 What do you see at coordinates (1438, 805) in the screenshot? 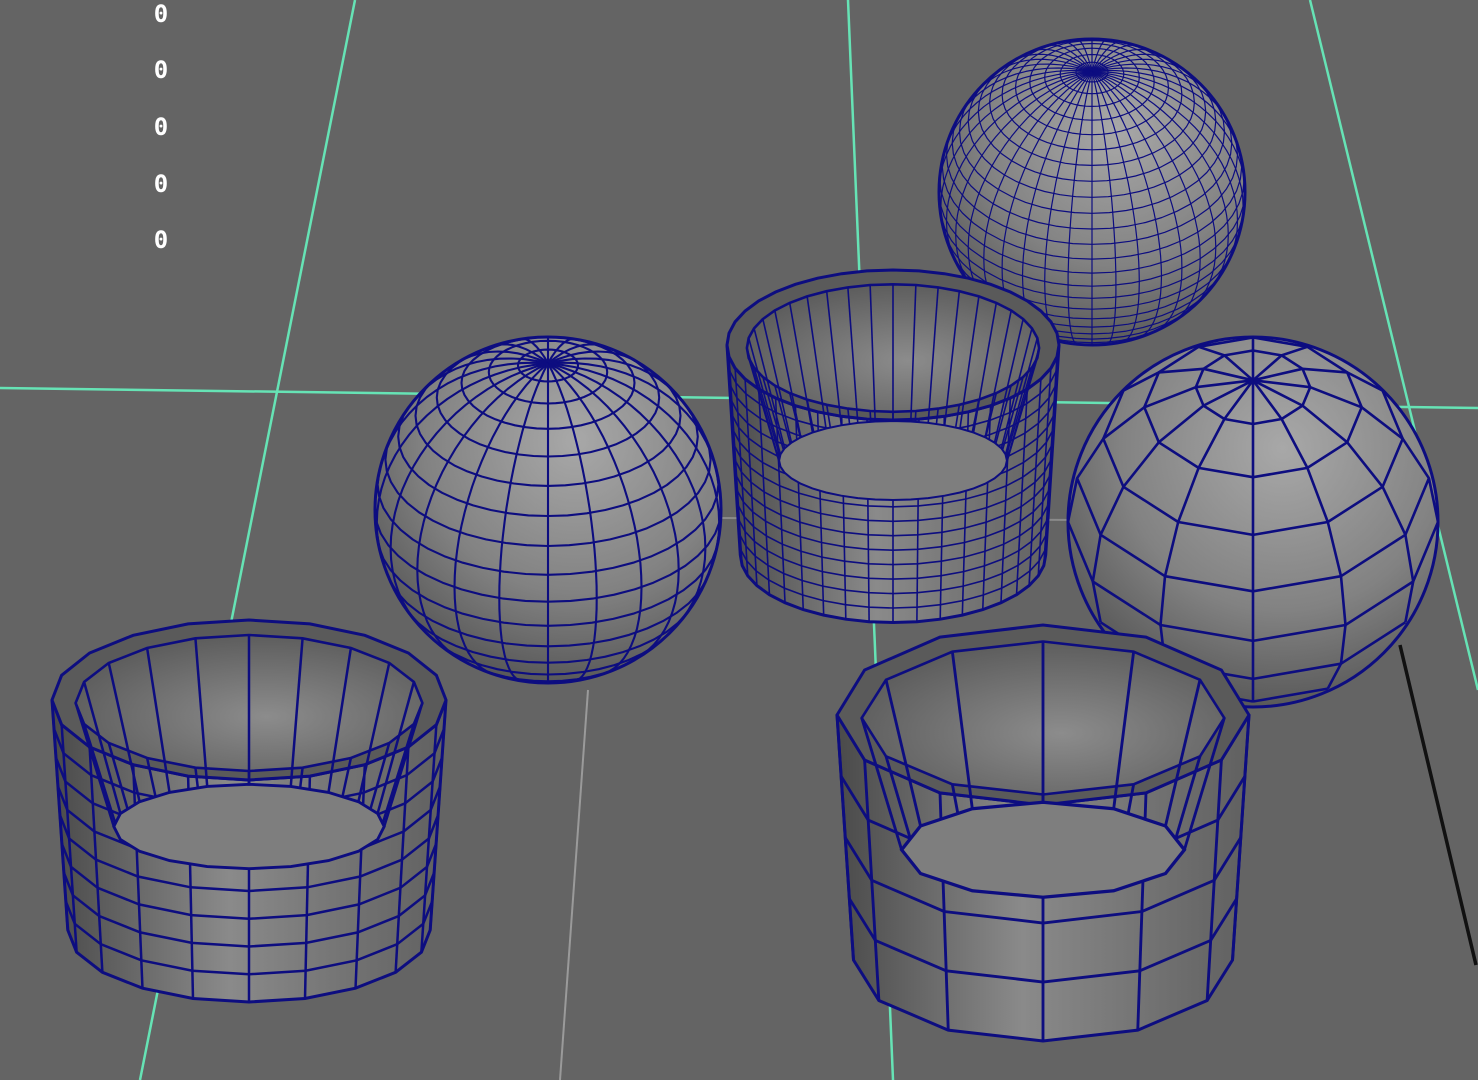
I see `axis-line` at bounding box center [1438, 805].